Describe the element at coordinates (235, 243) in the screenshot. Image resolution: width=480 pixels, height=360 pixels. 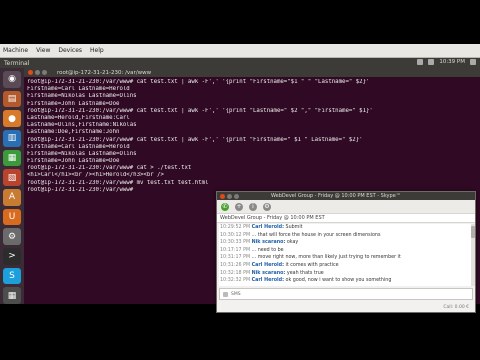
I see `message-time: 10:30:33 PM` at that location.